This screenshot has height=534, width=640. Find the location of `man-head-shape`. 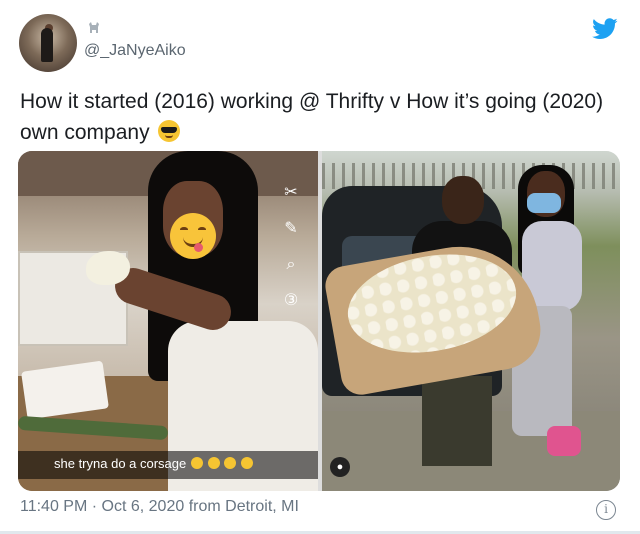

man-head-shape is located at coordinates (463, 200).